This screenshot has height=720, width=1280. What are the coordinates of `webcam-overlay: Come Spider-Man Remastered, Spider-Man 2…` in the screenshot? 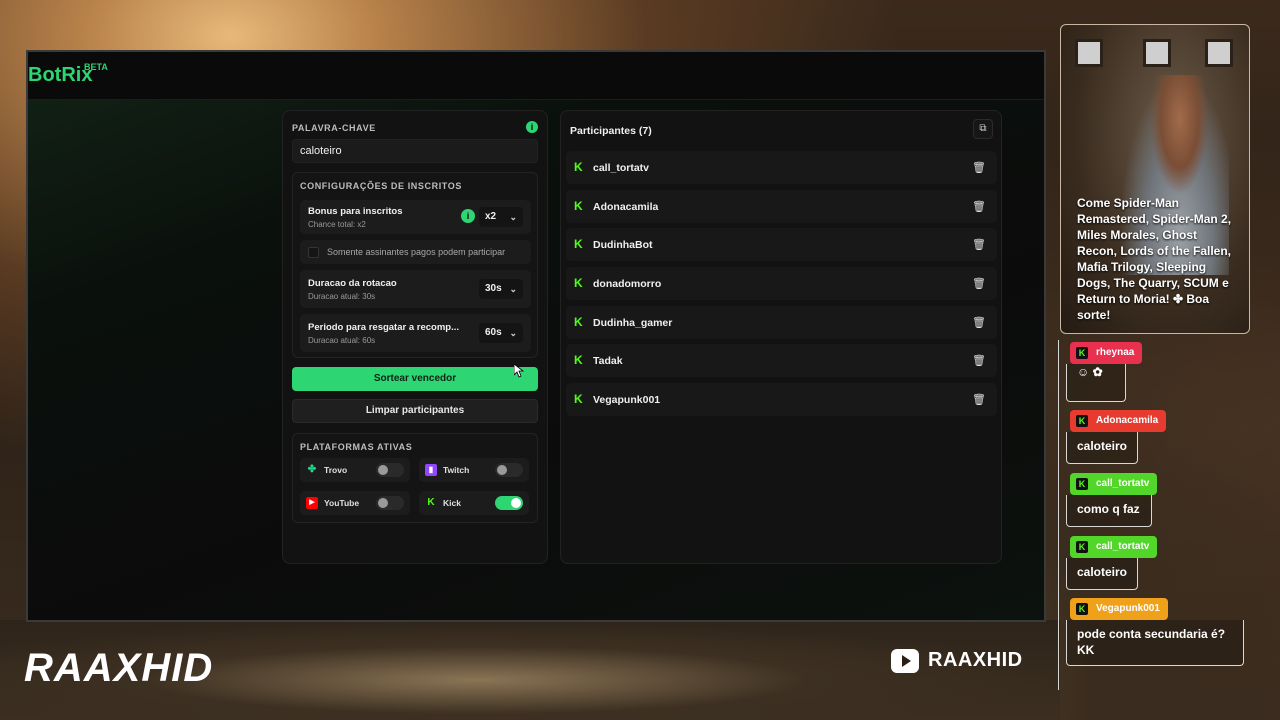 It's located at (1155, 179).